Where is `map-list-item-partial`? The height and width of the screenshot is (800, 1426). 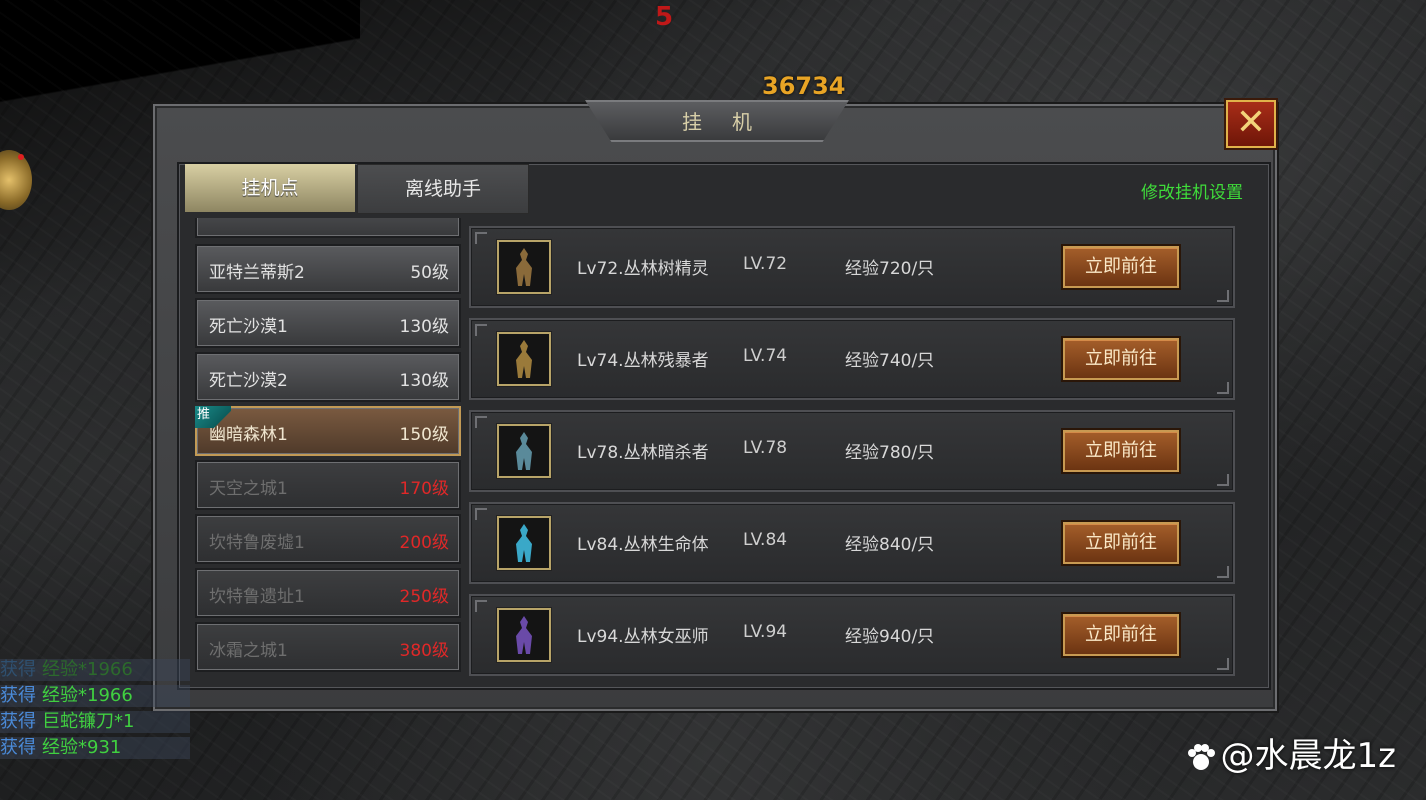
map-list-item-partial is located at coordinates (328, 228).